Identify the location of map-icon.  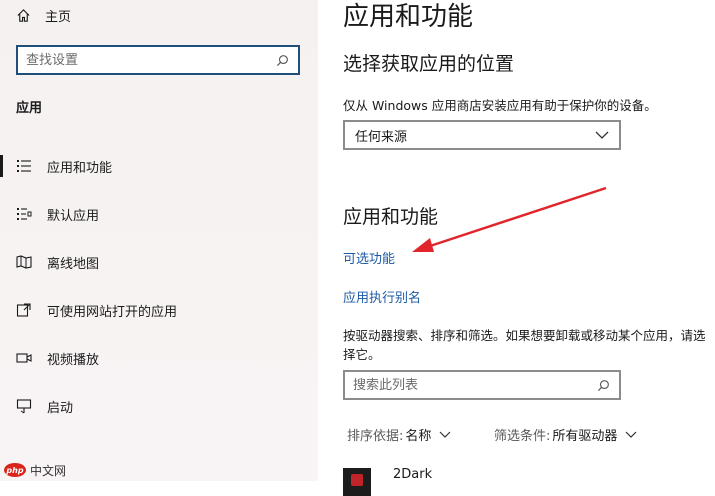
(24, 262).